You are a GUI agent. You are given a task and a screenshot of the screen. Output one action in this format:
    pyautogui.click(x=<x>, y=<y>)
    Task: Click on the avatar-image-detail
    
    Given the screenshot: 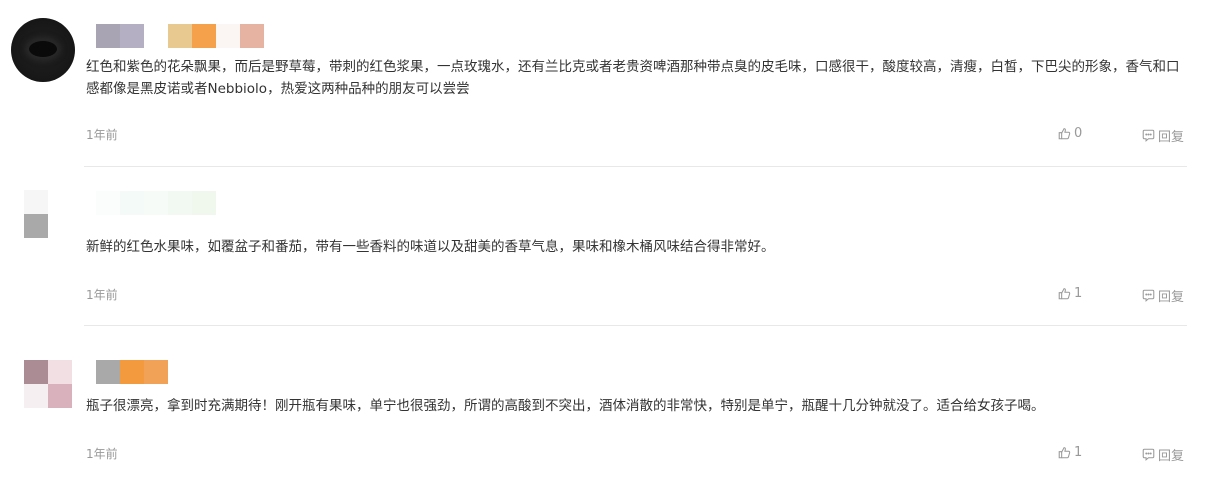 What is the action you would take?
    pyautogui.click(x=43, y=49)
    